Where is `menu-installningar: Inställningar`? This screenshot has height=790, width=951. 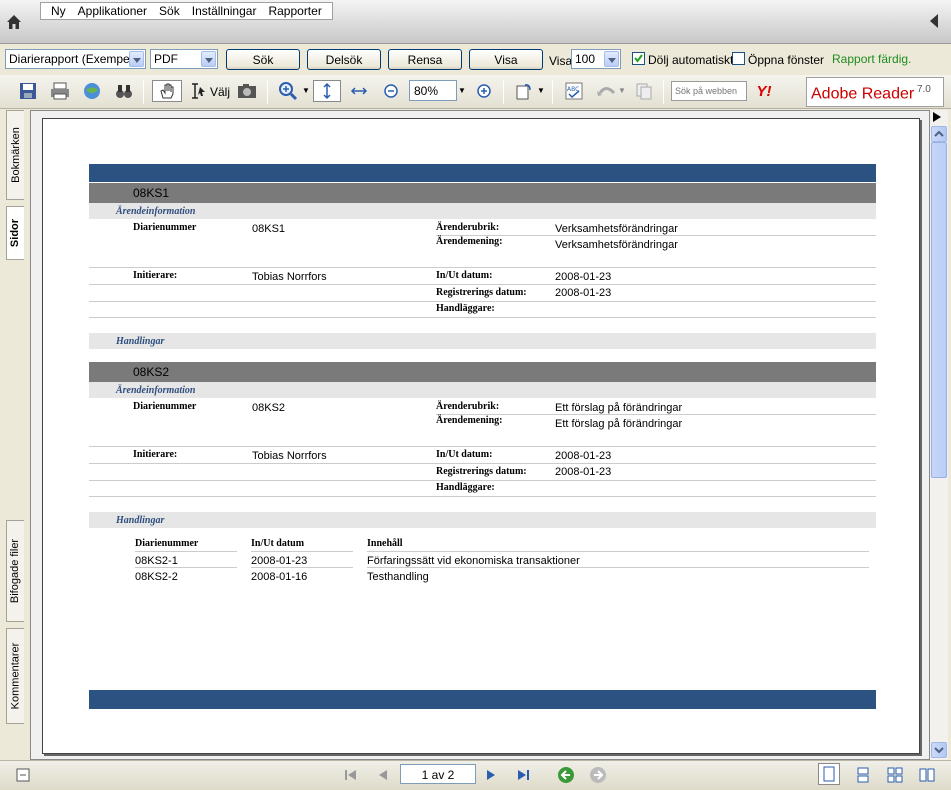 menu-installningar: Inställningar is located at coordinates (224, 11).